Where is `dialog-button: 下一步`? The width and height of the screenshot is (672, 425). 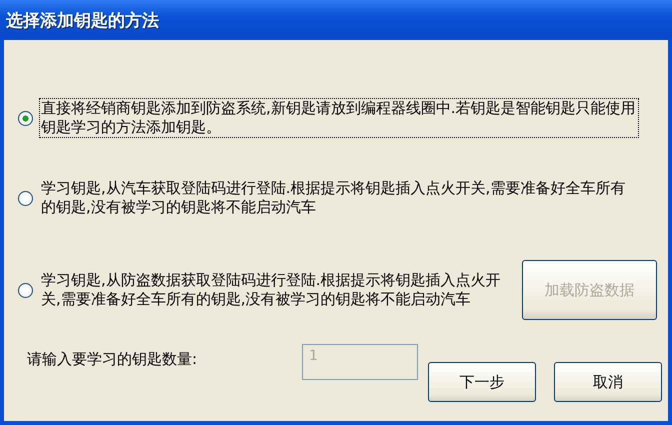
dialog-button: 下一步 is located at coordinates (482, 382).